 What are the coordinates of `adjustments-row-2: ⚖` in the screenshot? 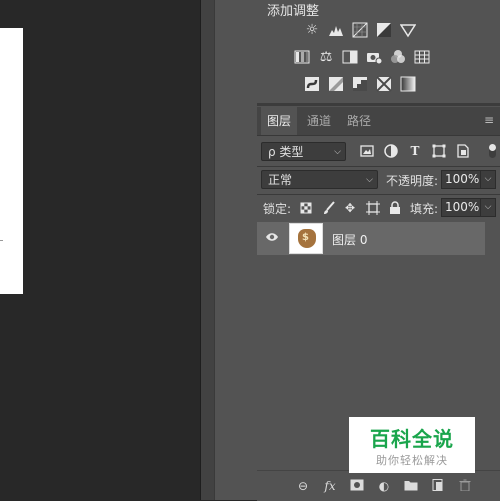 It's located at (362, 57).